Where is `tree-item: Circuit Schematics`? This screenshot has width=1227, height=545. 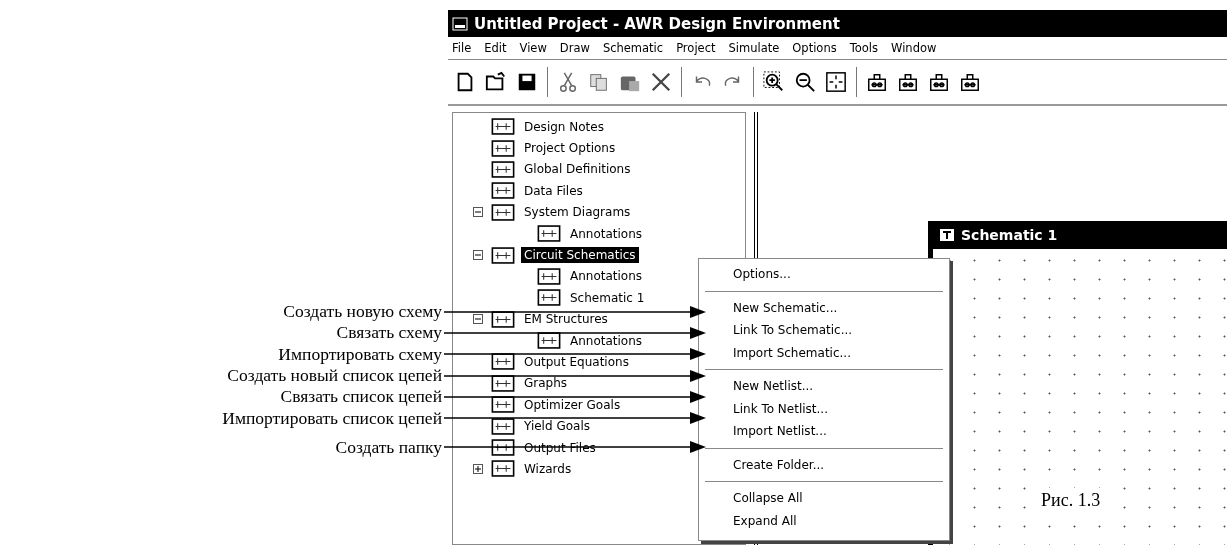
tree-item: Circuit Schematics is located at coordinates (580, 255).